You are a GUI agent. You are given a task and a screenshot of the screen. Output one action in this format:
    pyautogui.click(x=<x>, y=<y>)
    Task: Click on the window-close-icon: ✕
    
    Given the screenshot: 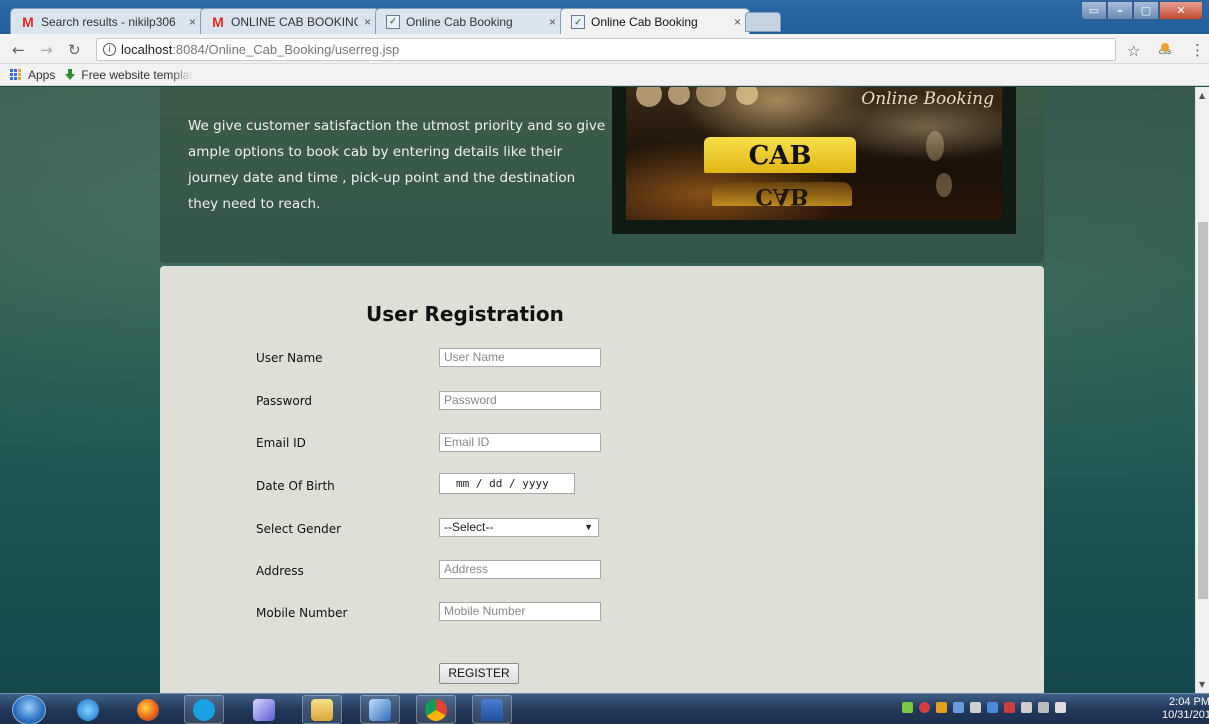 What is the action you would take?
    pyautogui.click(x=1181, y=10)
    